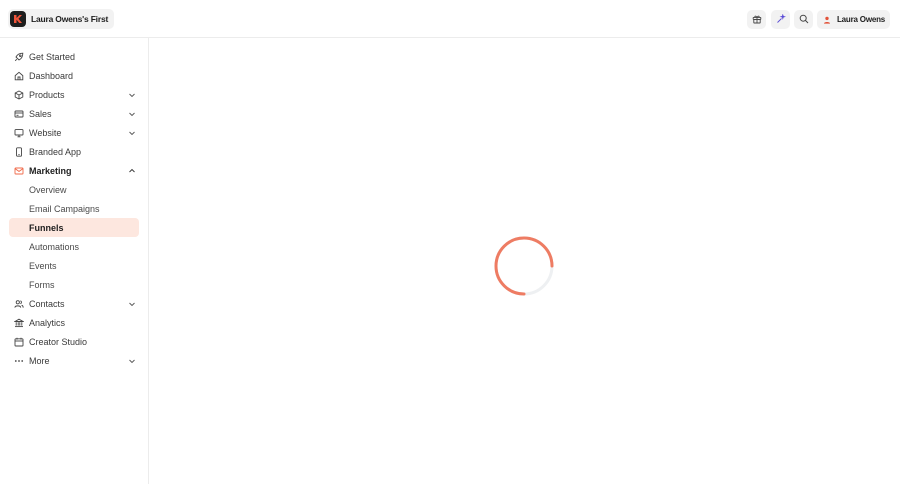  What do you see at coordinates (131, 170) in the screenshot?
I see `chevron-up-icon` at bounding box center [131, 170].